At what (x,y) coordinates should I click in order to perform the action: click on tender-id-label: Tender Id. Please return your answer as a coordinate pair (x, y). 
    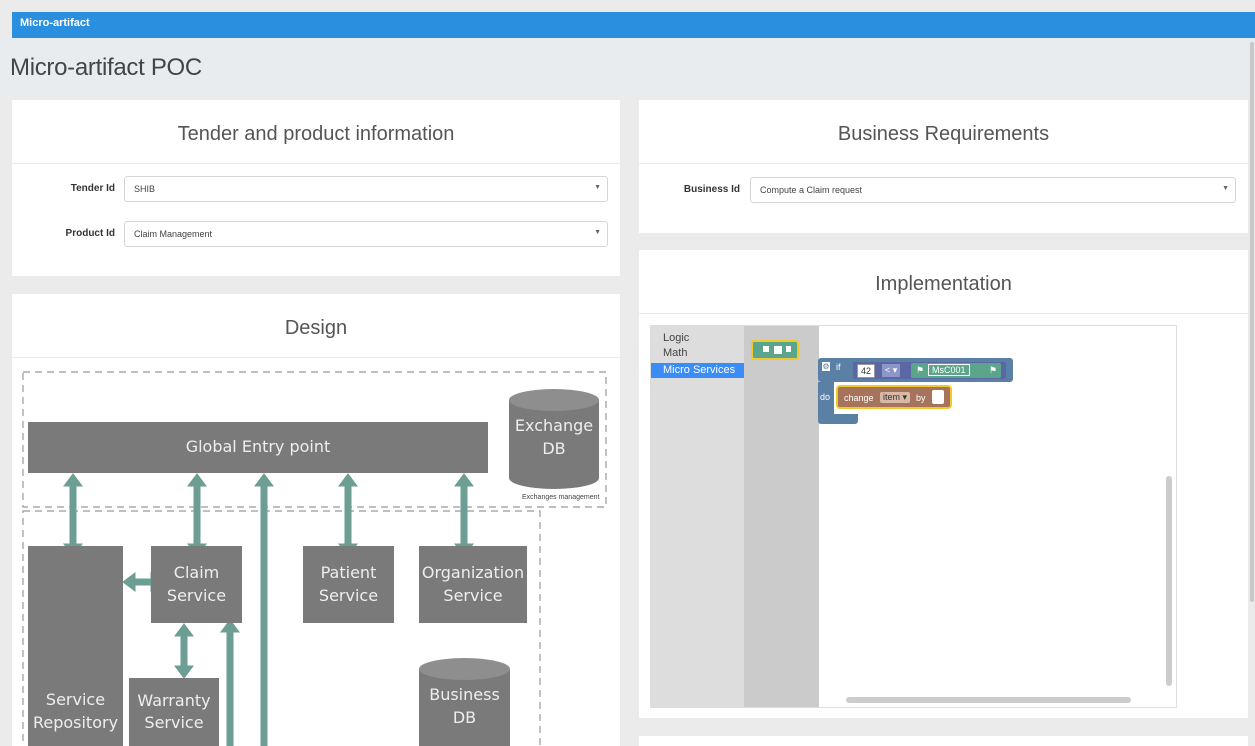
    Looking at the image, I should click on (92, 188).